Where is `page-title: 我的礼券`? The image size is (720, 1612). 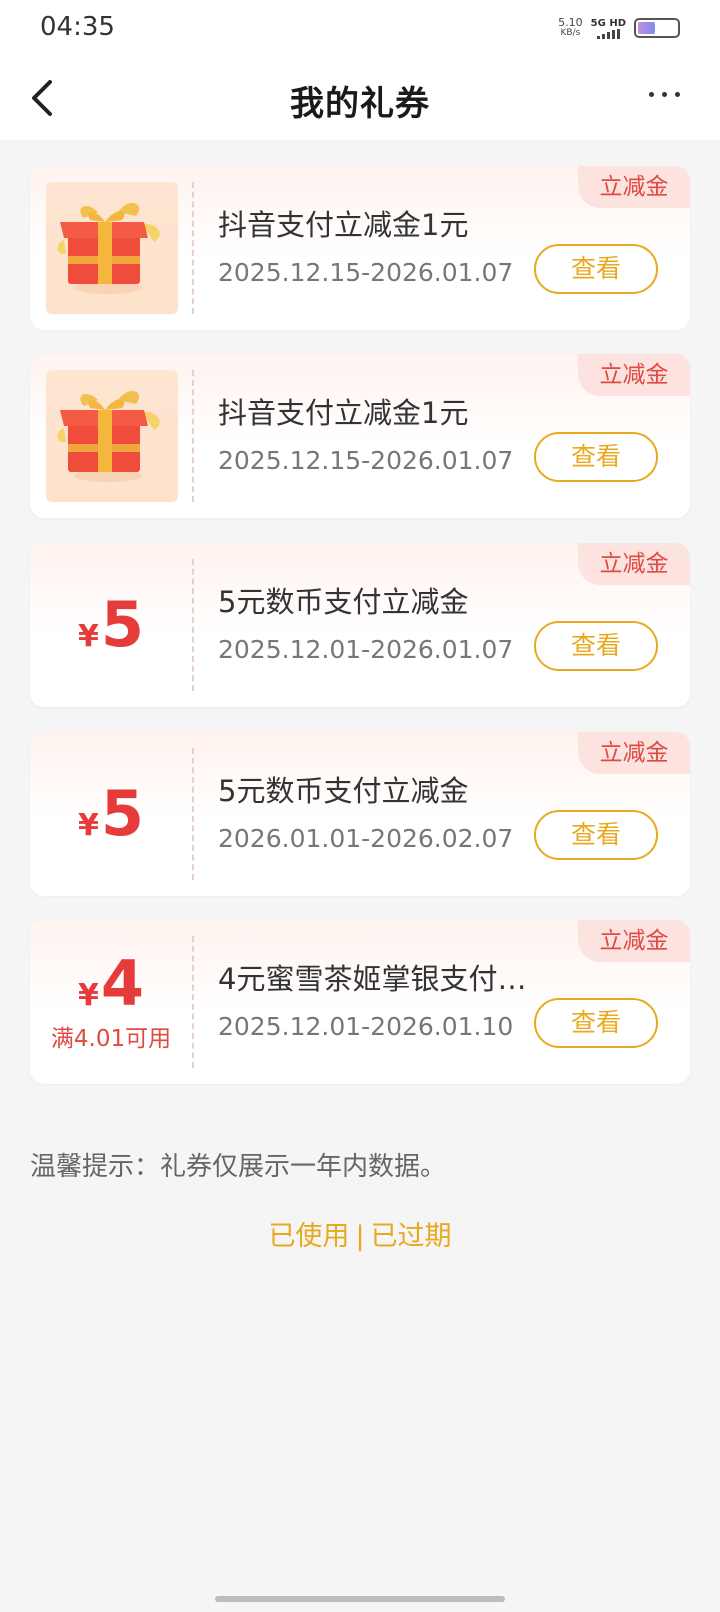
page-title: 我的礼券 is located at coordinates (360, 104).